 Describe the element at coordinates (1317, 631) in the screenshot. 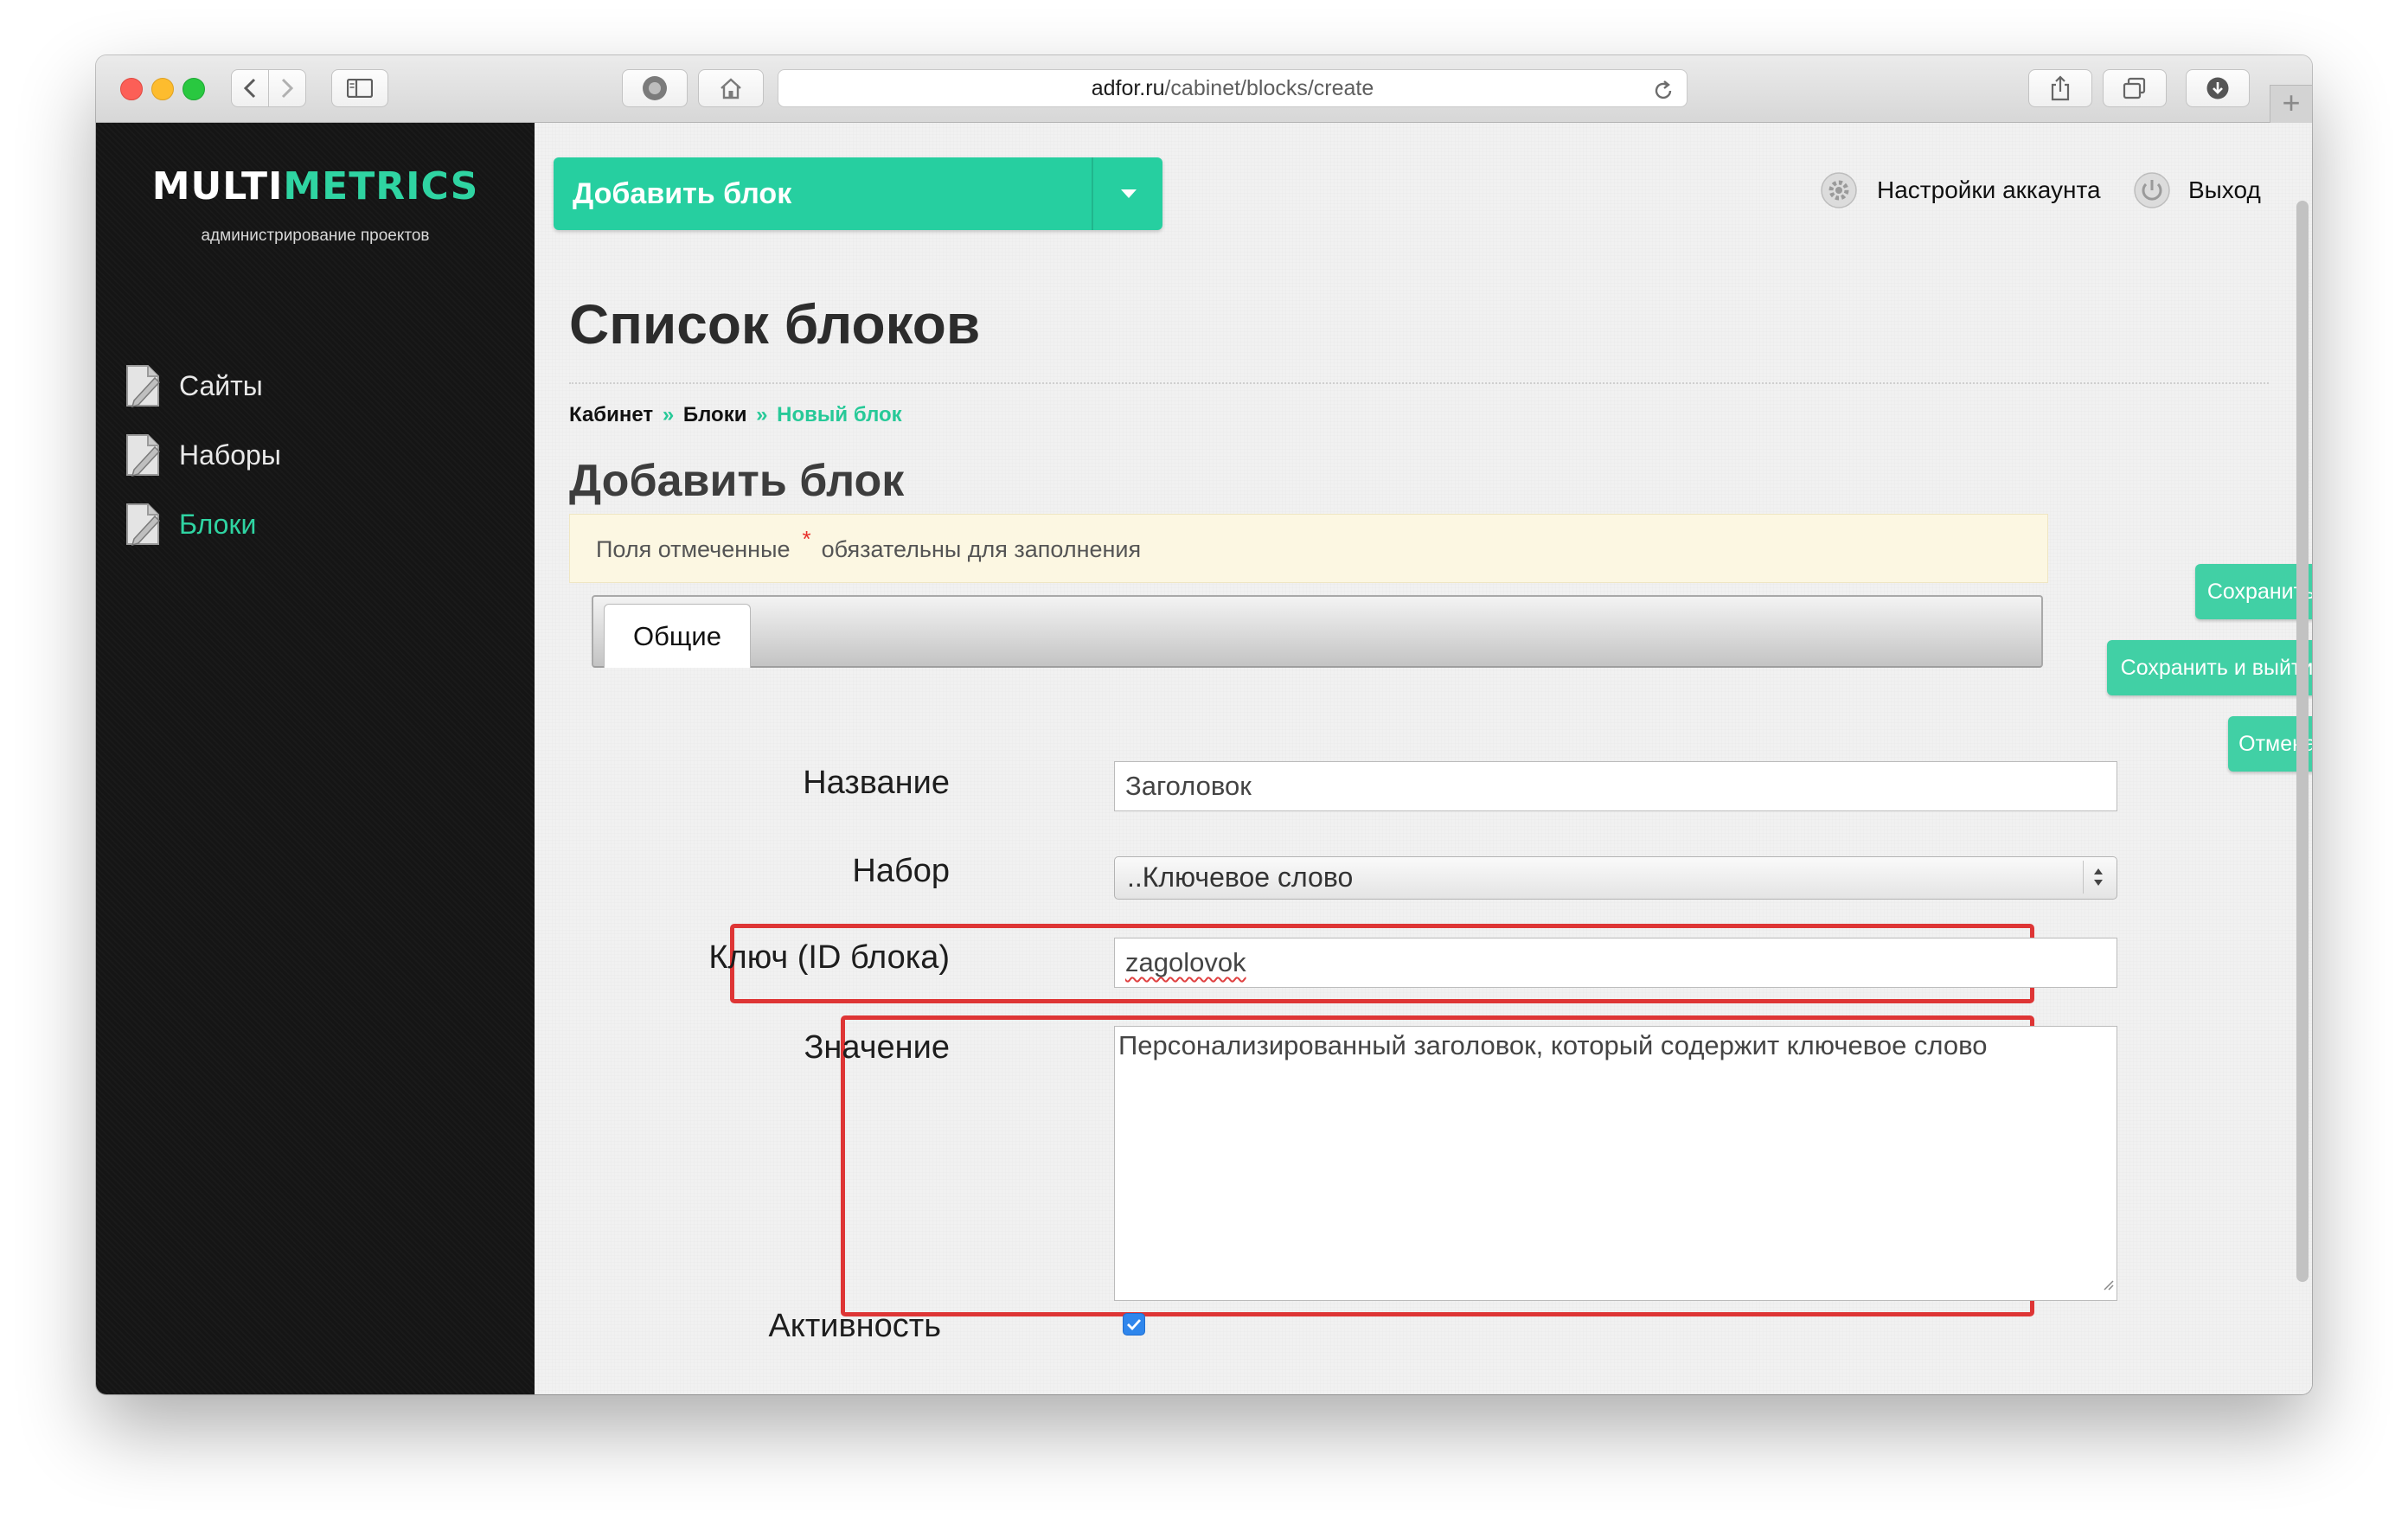

I see `tab-bar: Общие` at that location.